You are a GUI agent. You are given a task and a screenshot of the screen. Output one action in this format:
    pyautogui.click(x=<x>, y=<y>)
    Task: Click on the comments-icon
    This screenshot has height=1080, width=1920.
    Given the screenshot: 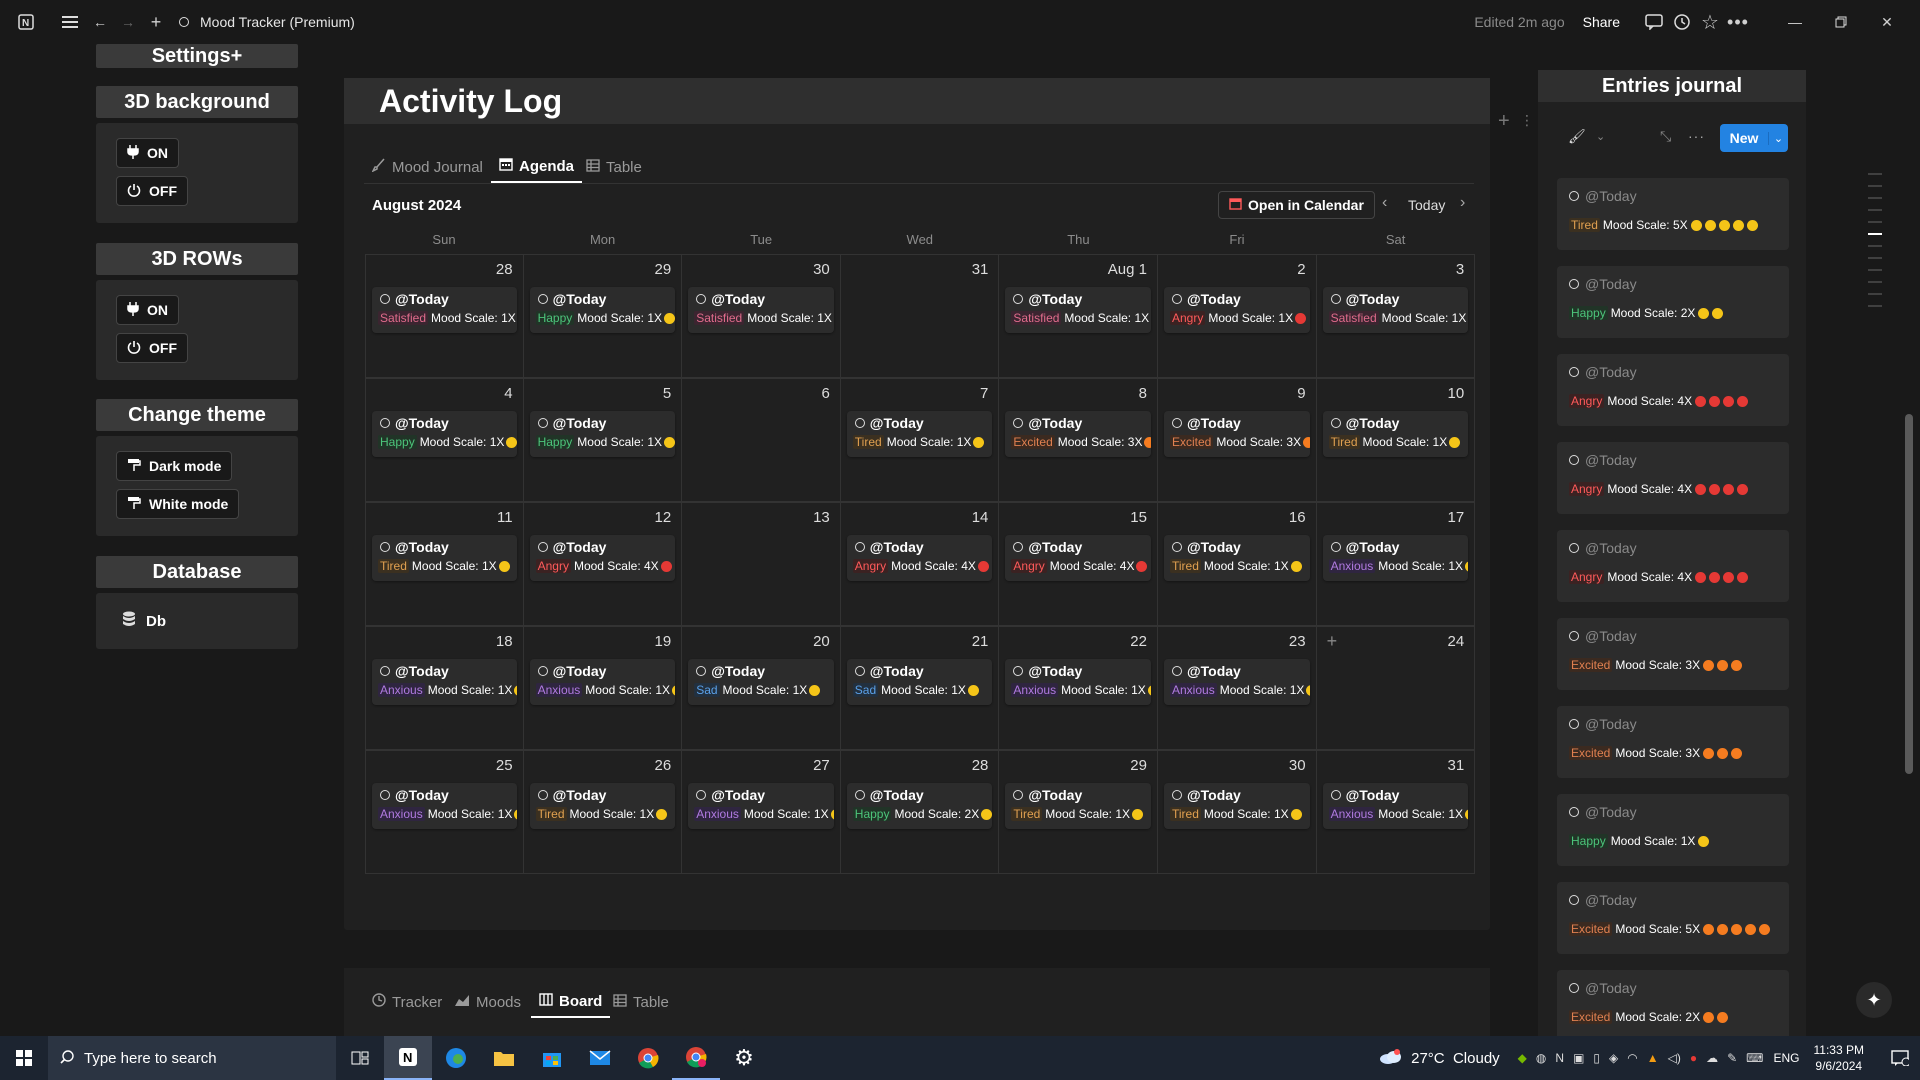 What is the action you would take?
    pyautogui.click(x=1654, y=22)
    